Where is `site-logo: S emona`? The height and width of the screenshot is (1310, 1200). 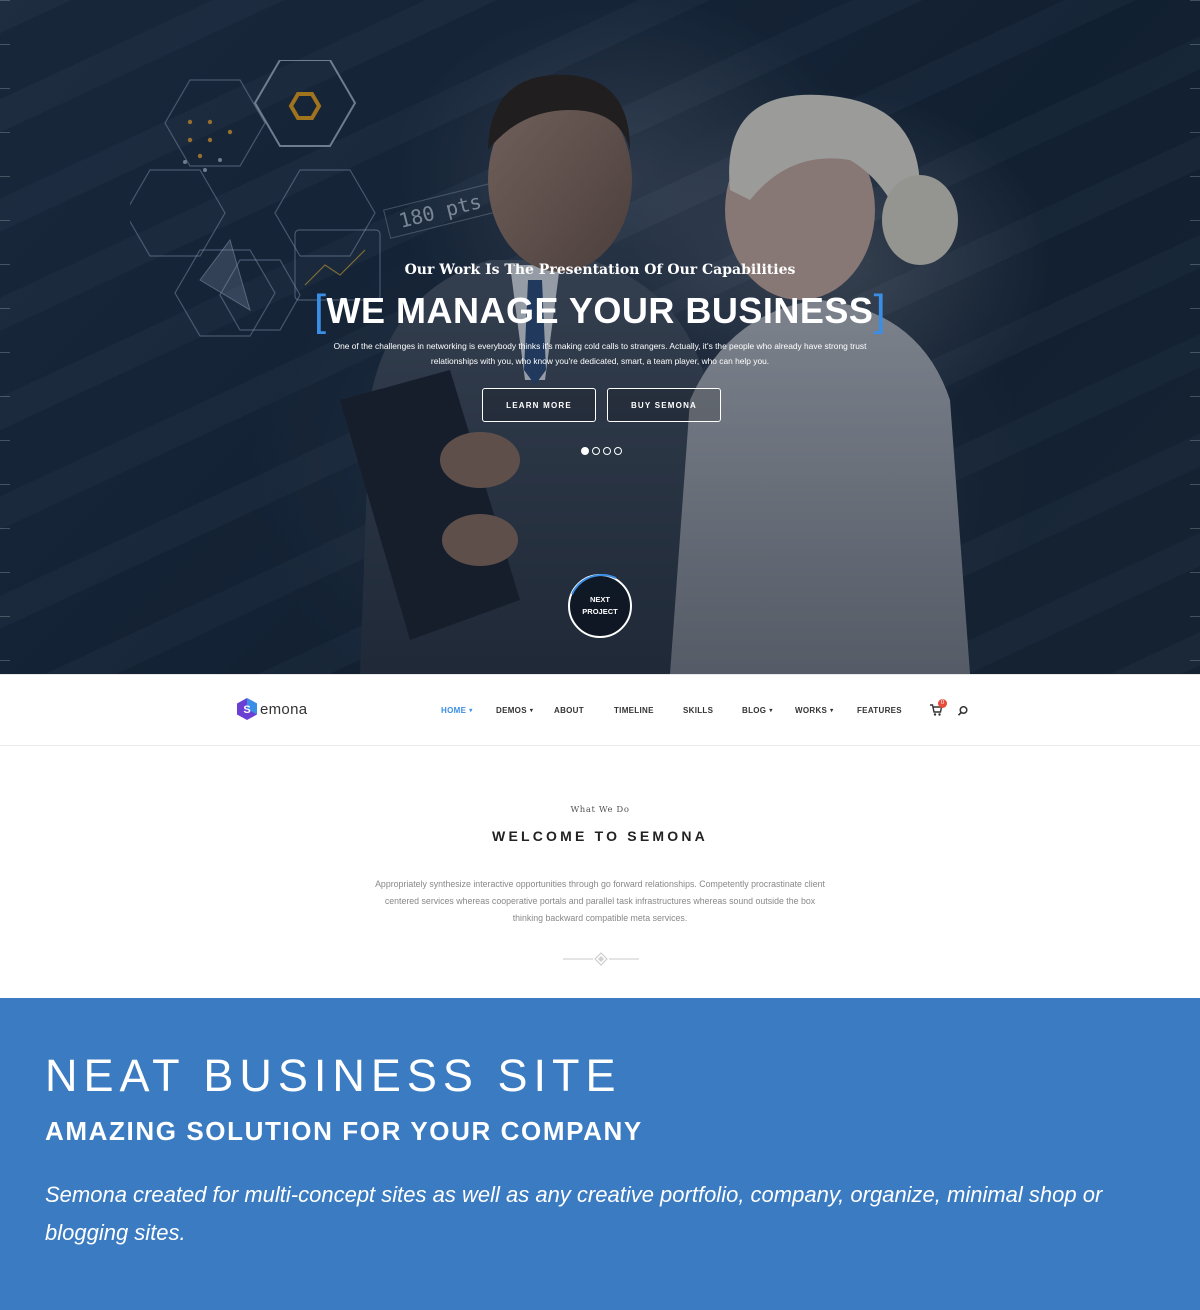
site-logo: S emona is located at coordinates (271, 709).